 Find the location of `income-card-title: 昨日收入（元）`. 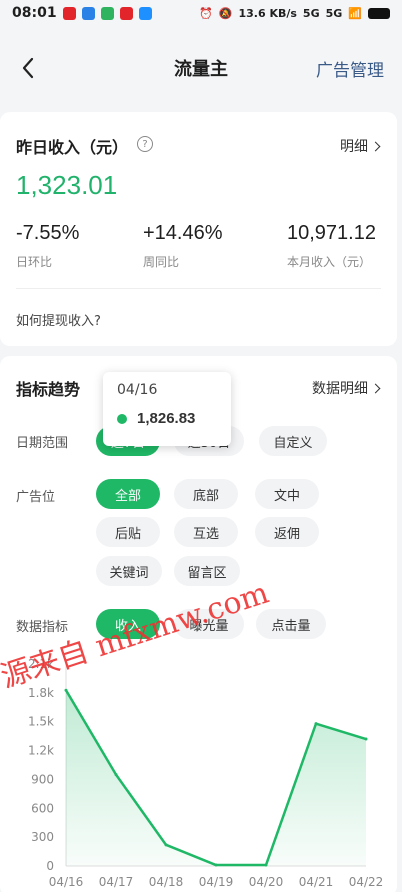

income-card-title: 昨日收入（元） is located at coordinates (72, 147).